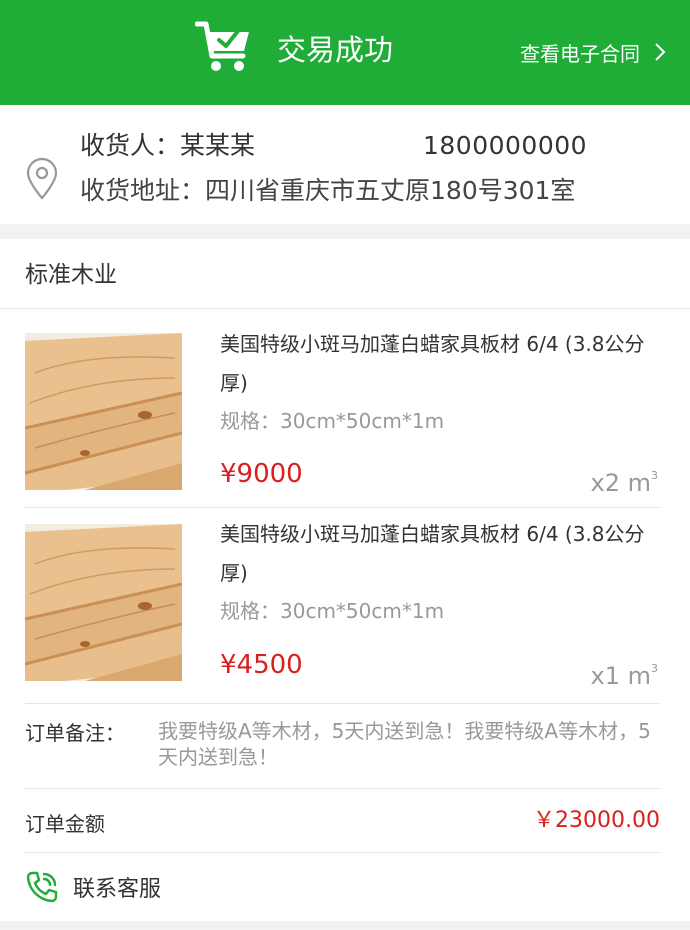 This screenshot has height=930, width=690. I want to click on page-title: 交易成功, so click(335, 50).